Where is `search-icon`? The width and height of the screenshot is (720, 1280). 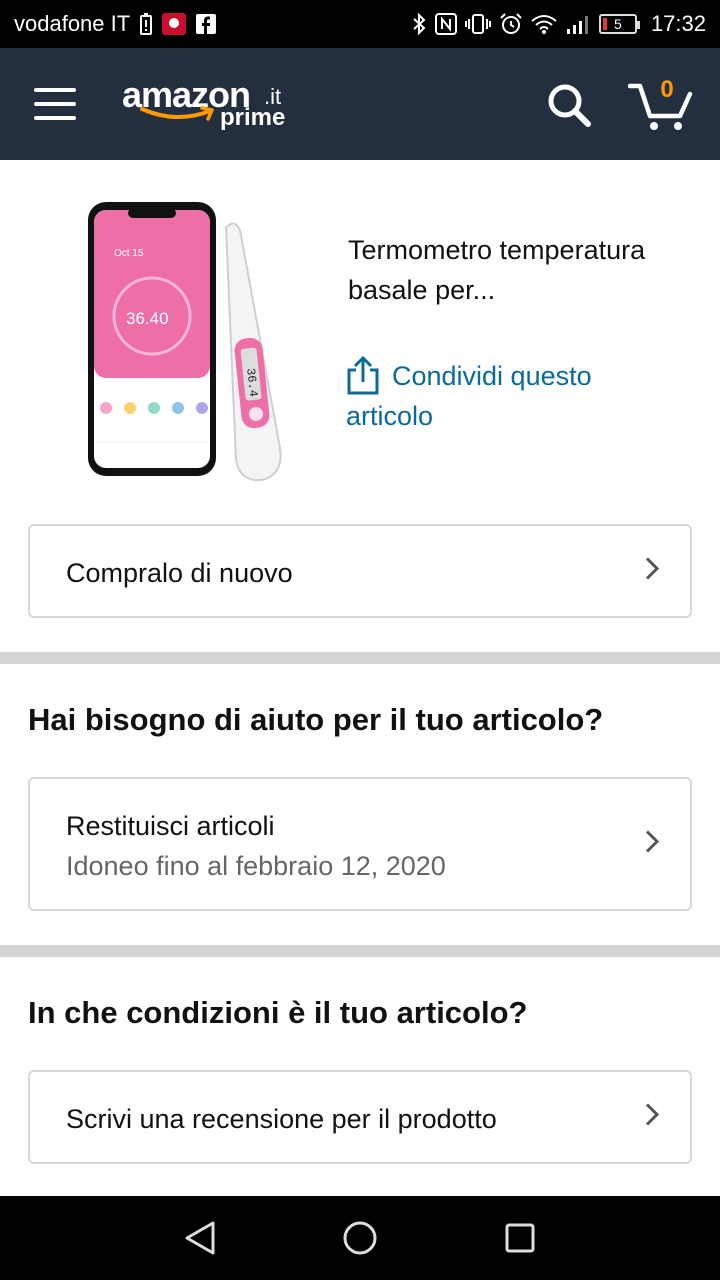 search-icon is located at coordinates (569, 105).